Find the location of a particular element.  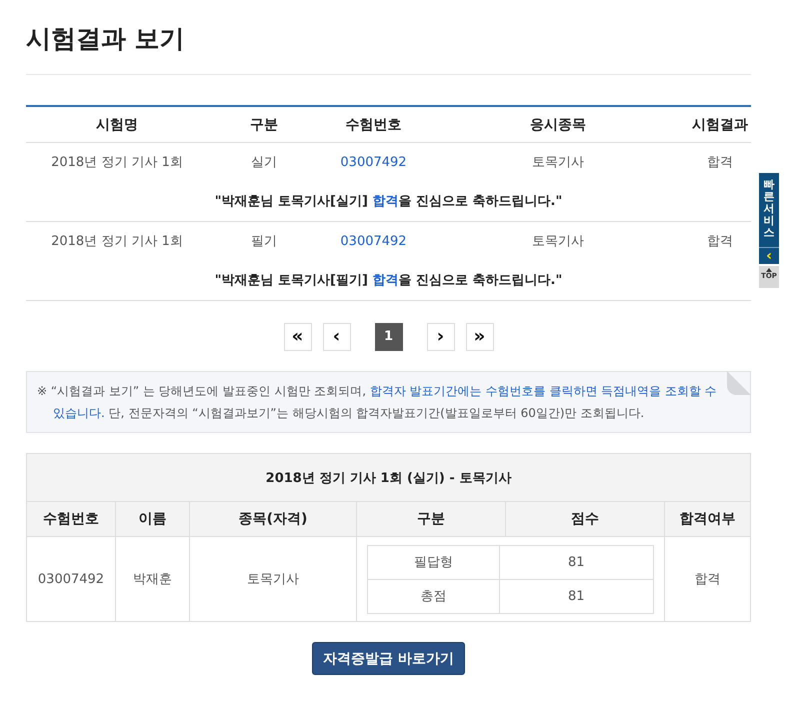

column-header: 점수 is located at coordinates (585, 519).